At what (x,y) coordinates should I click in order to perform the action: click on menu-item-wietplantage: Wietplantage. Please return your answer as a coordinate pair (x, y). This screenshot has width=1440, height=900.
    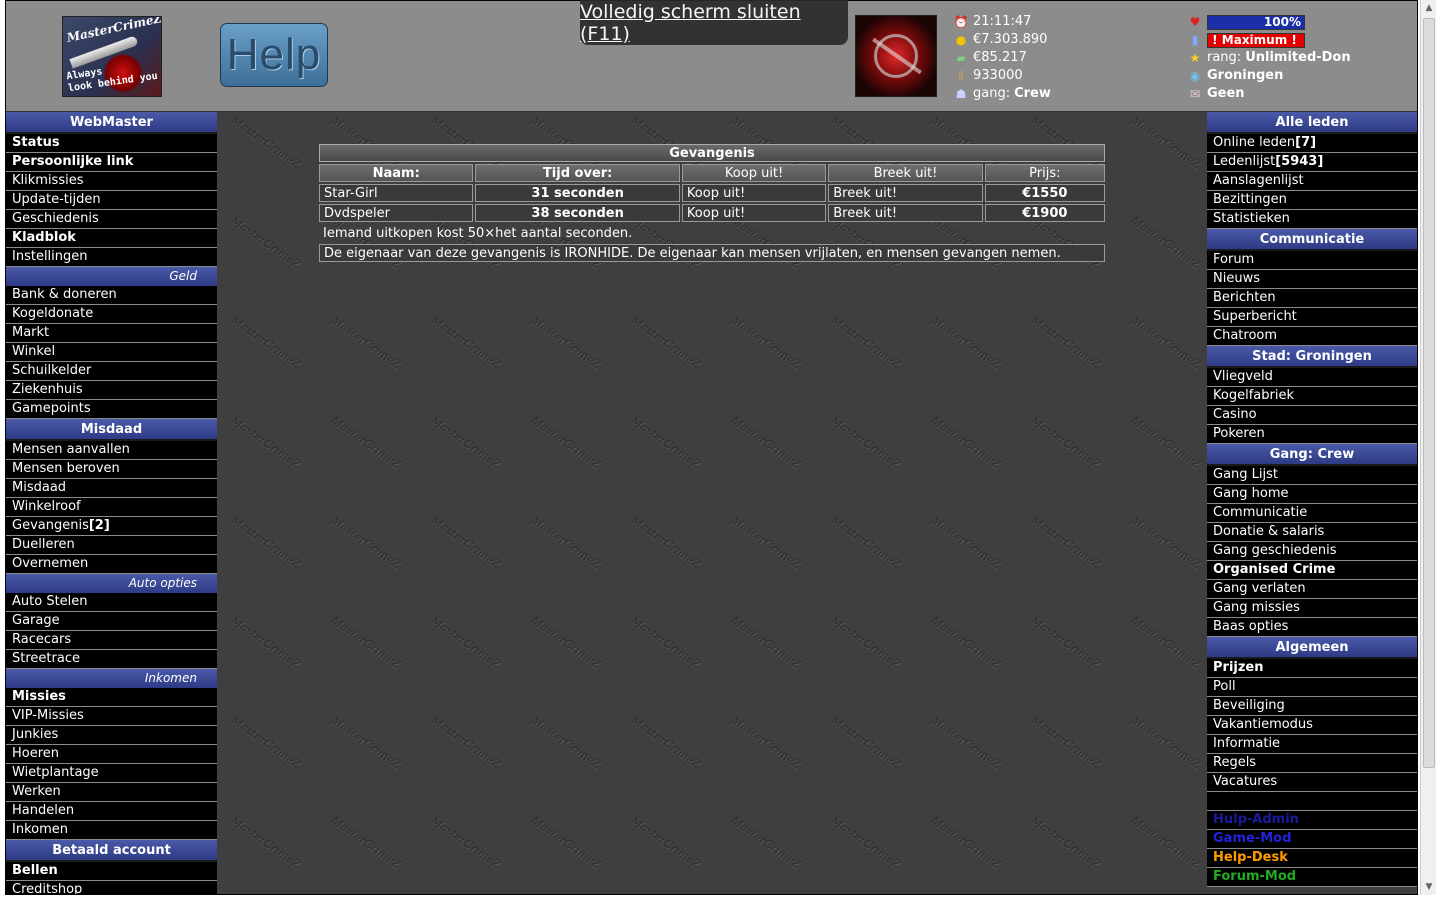
    Looking at the image, I should click on (111, 773).